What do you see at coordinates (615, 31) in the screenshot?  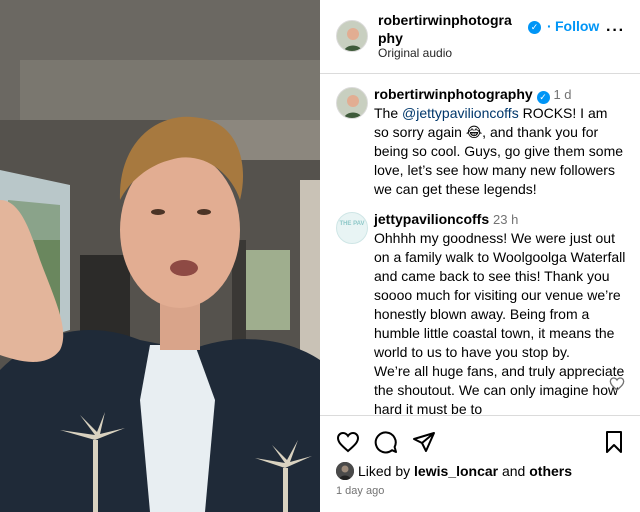 I see `more-options-icon: ···` at bounding box center [615, 31].